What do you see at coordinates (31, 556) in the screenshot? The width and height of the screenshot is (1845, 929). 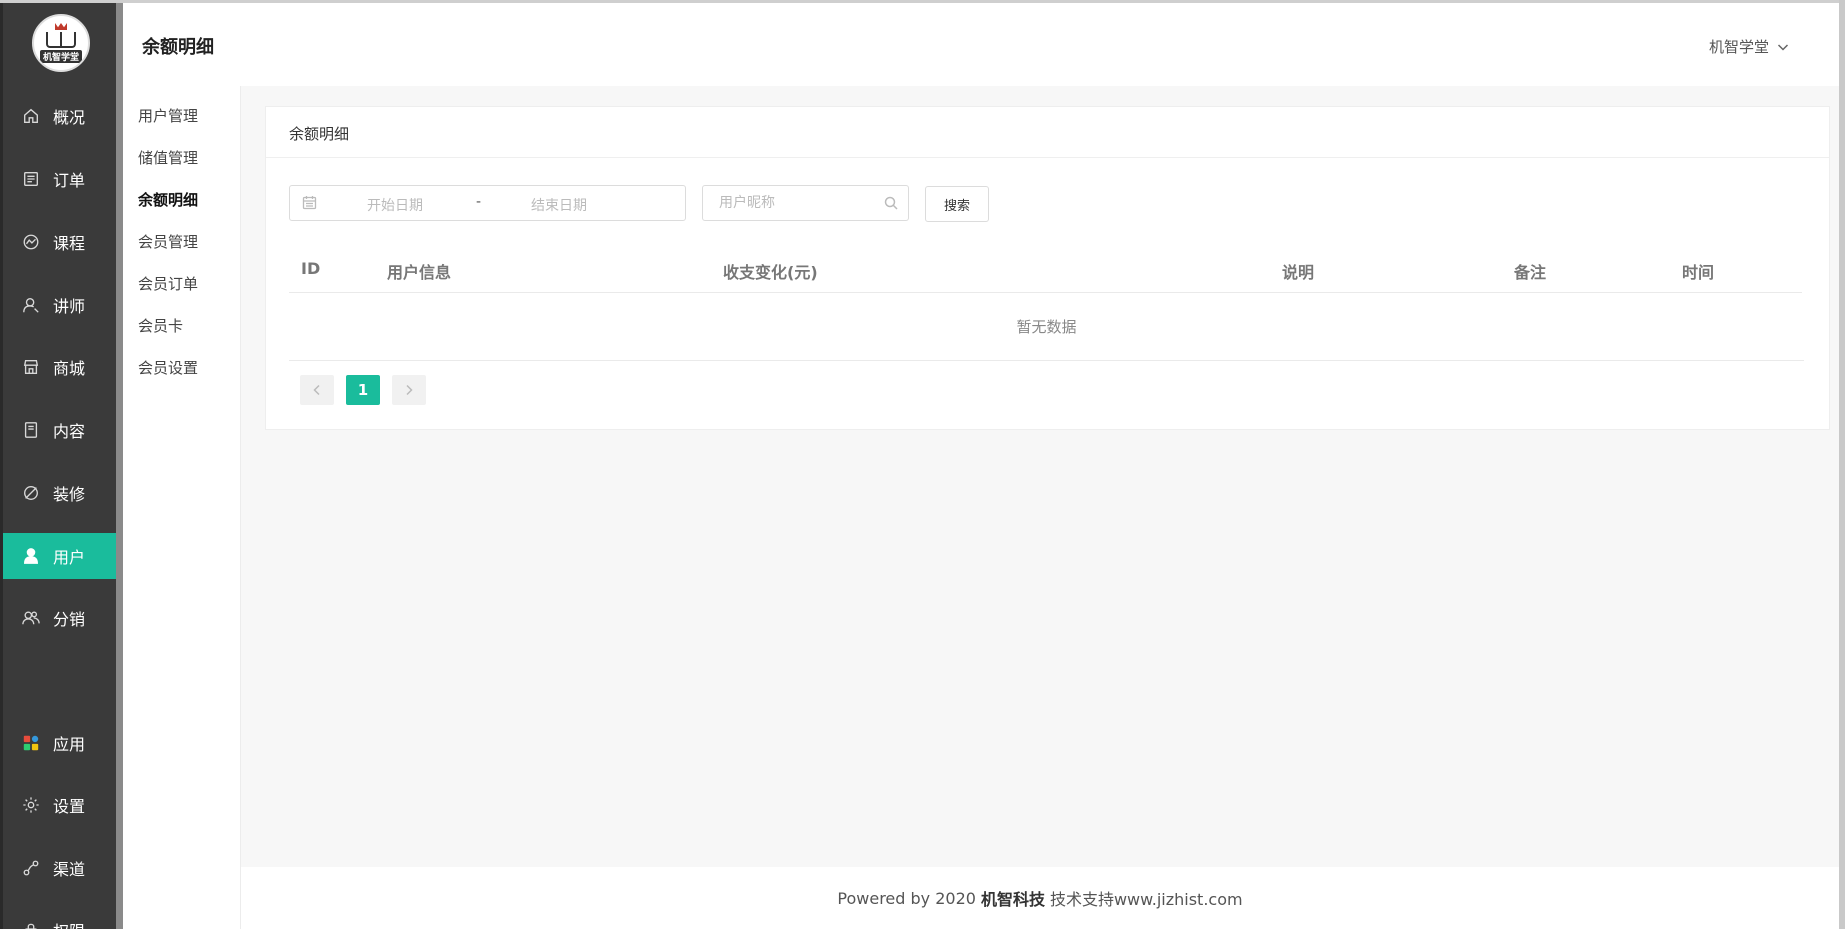 I see `user-icon` at bounding box center [31, 556].